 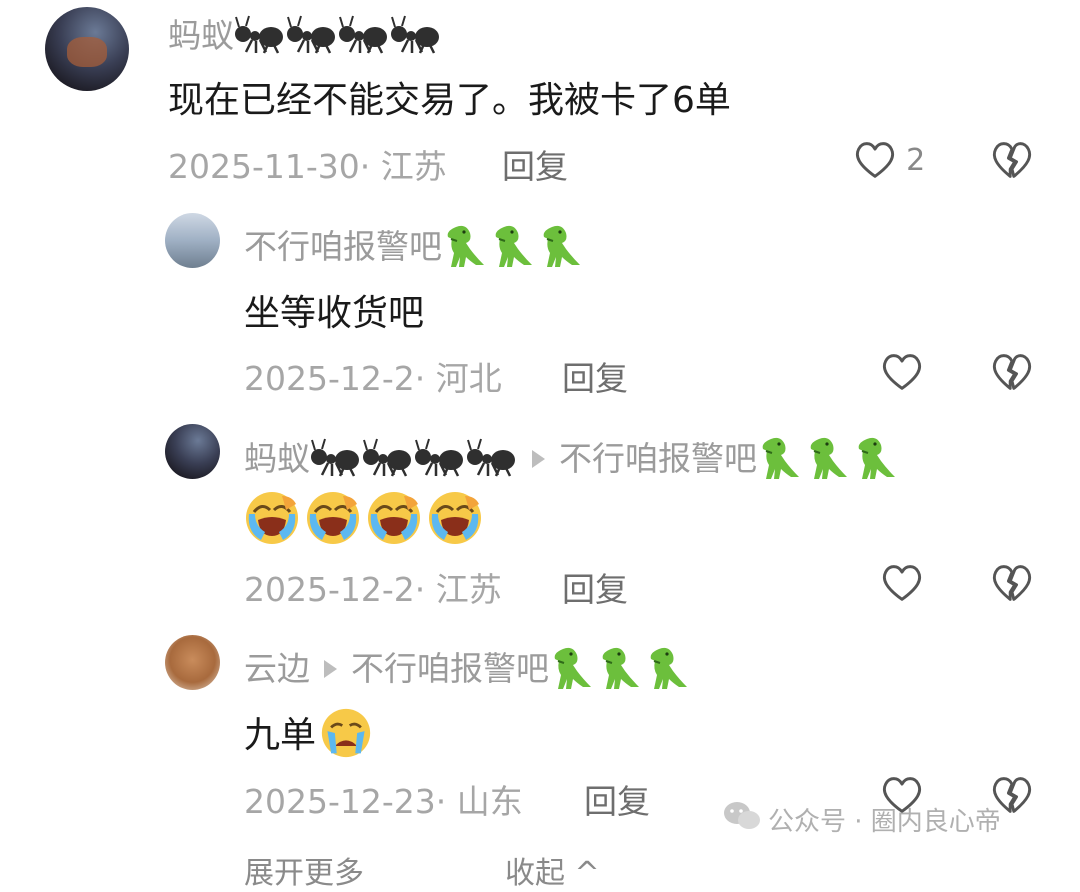 I want to click on comment-meta: 2025-12-23· 山东, so click(x=383, y=801).